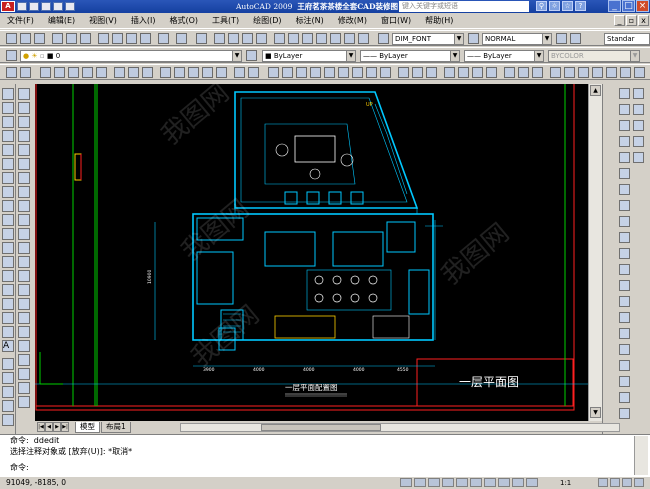 This screenshot has height=489, width=650. Describe the element at coordinates (449, 72) in the screenshot. I see `3d-move-icon` at that location.